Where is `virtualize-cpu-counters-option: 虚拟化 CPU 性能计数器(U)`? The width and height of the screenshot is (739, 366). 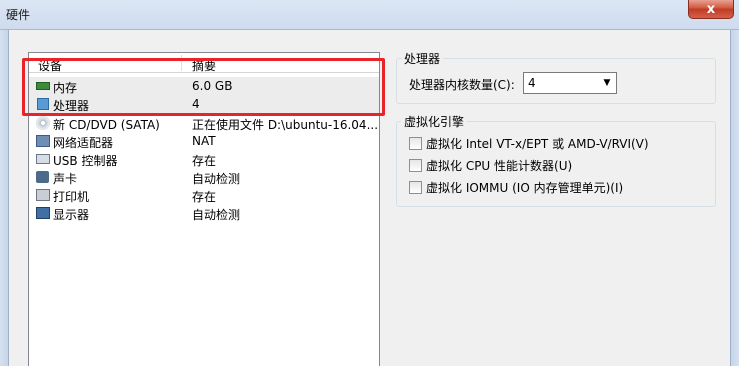 virtualize-cpu-counters-option: 虚拟化 CPU 性能计数器(U) is located at coordinates (490, 166).